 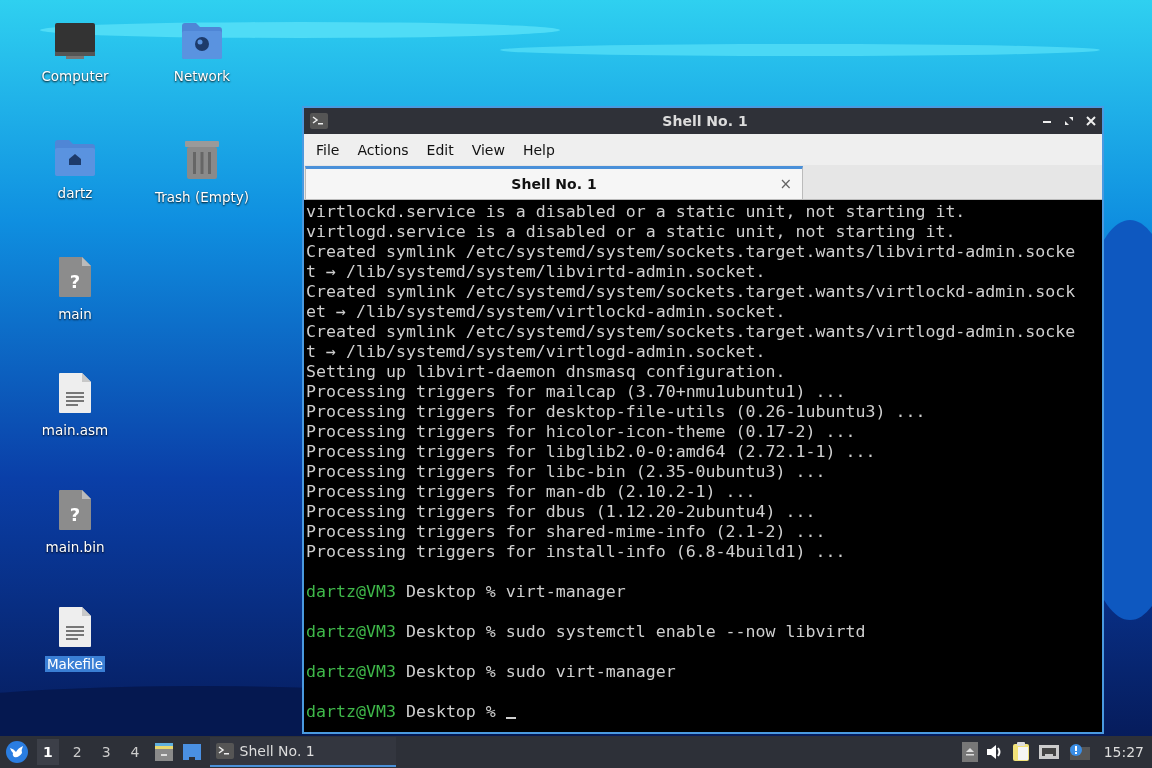 I want to click on tab-close-button: ×, so click(x=785, y=184).